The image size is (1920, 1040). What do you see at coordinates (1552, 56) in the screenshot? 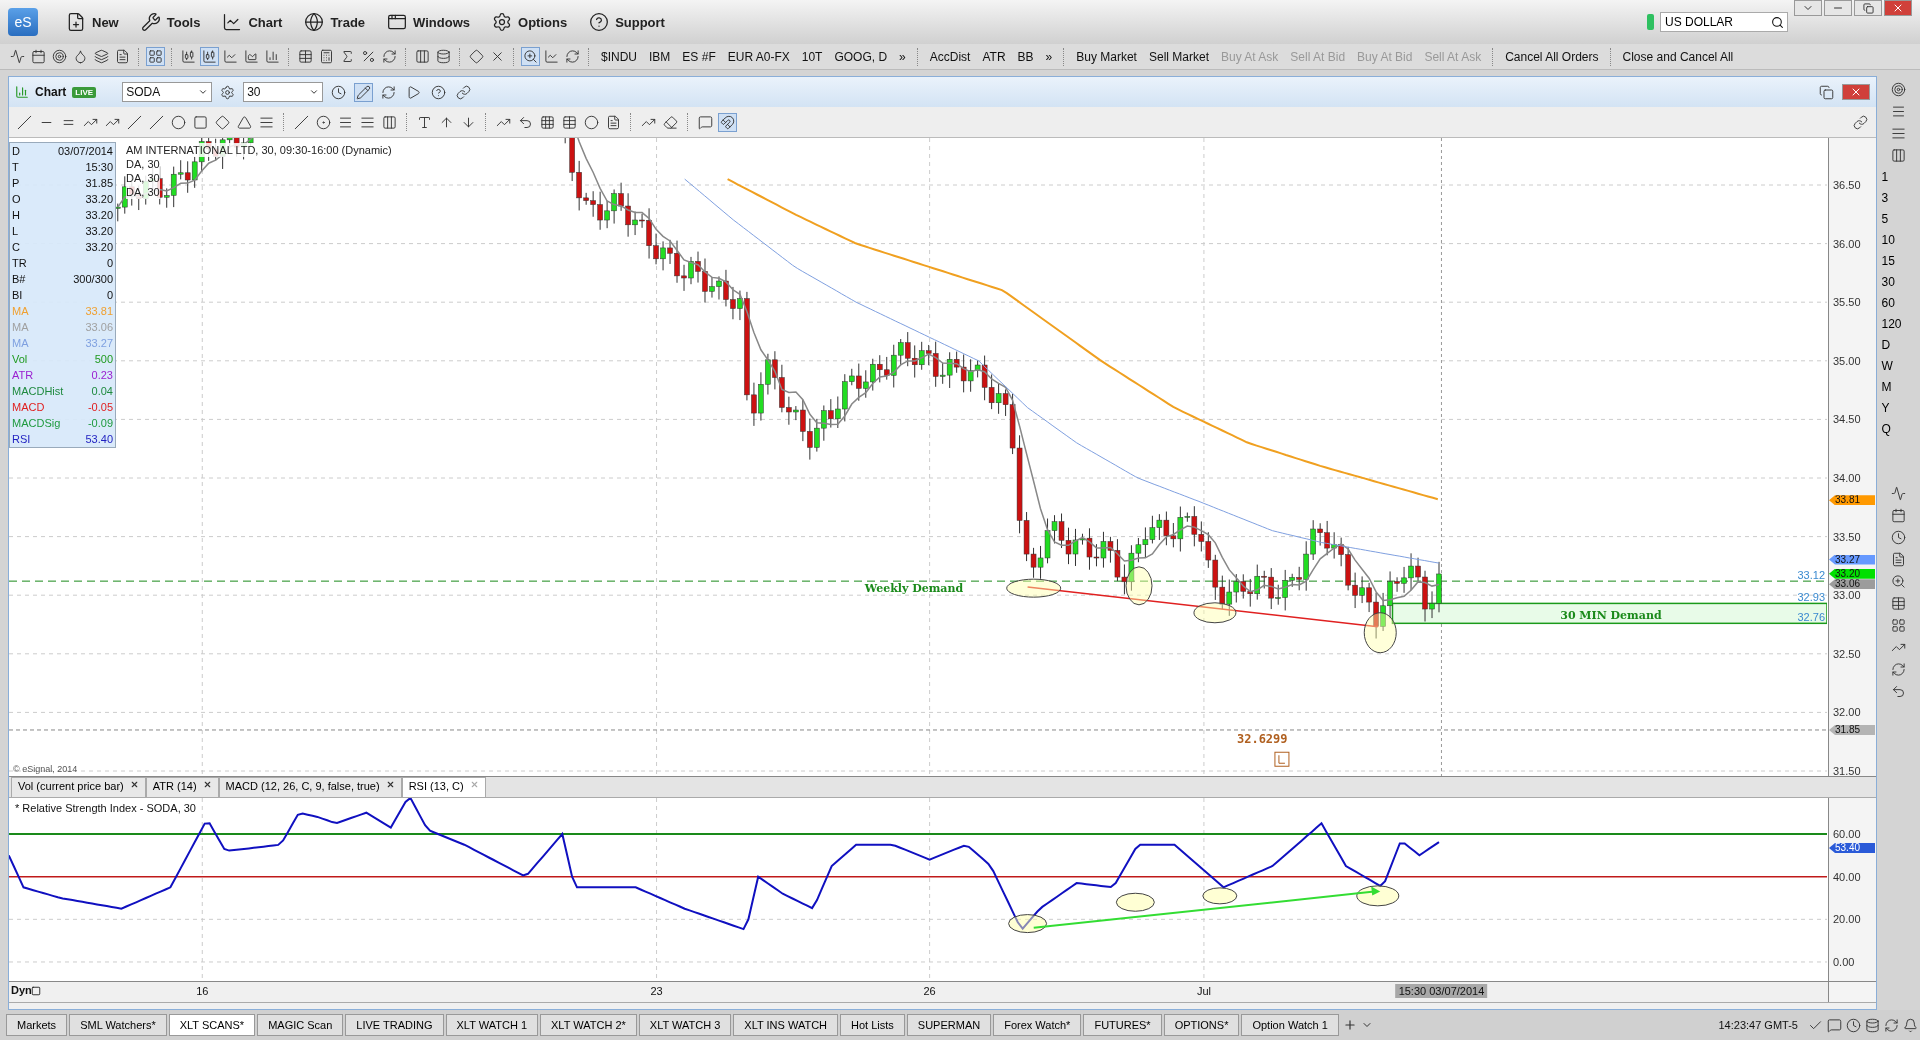
I see `order-button: Cancel All Orders` at bounding box center [1552, 56].